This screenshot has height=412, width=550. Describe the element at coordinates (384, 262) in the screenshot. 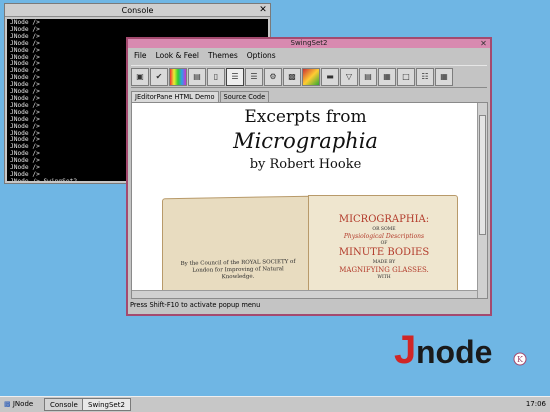

I see `book-right-made: MADE BY` at that location.